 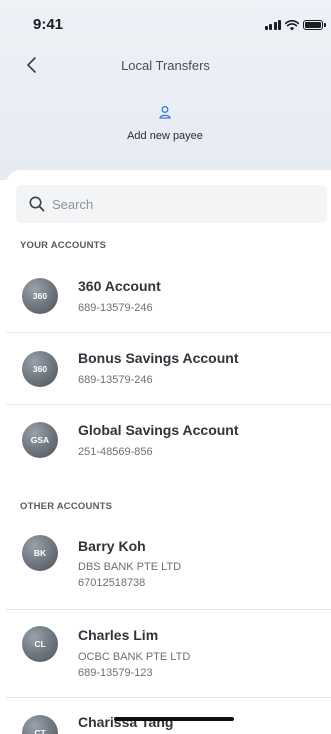 What do you see at coordinates (40, 724) in the screenshot?
I see `avatar: CT` at bounding box center [40, 724].